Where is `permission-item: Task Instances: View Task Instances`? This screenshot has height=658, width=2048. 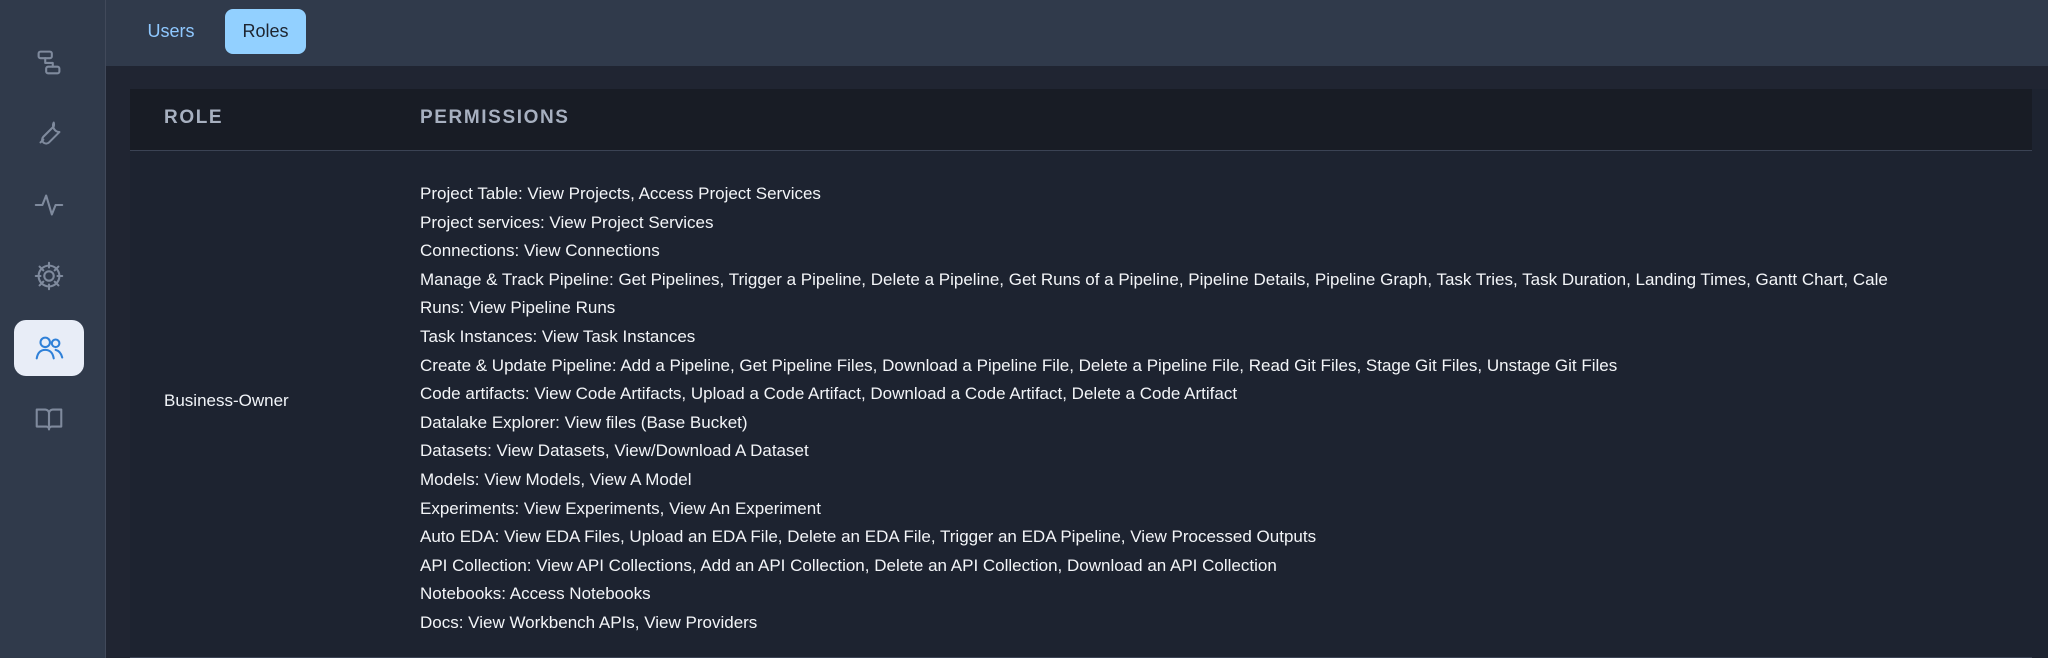
permission-item: Task Instances: View Task Instances is located at coordinates (558, 336).